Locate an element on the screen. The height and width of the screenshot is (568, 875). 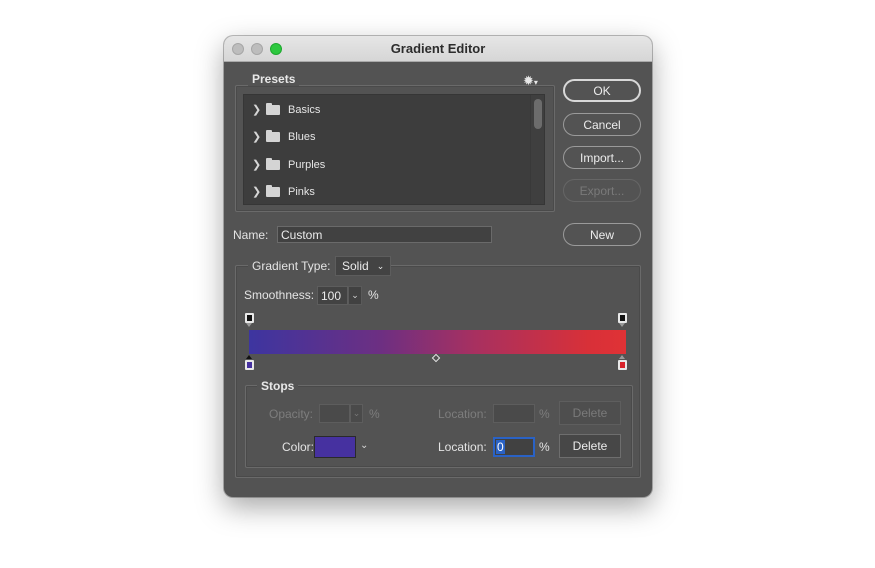
opacity-delete-button: Delete is located at coordinates (590, 413).